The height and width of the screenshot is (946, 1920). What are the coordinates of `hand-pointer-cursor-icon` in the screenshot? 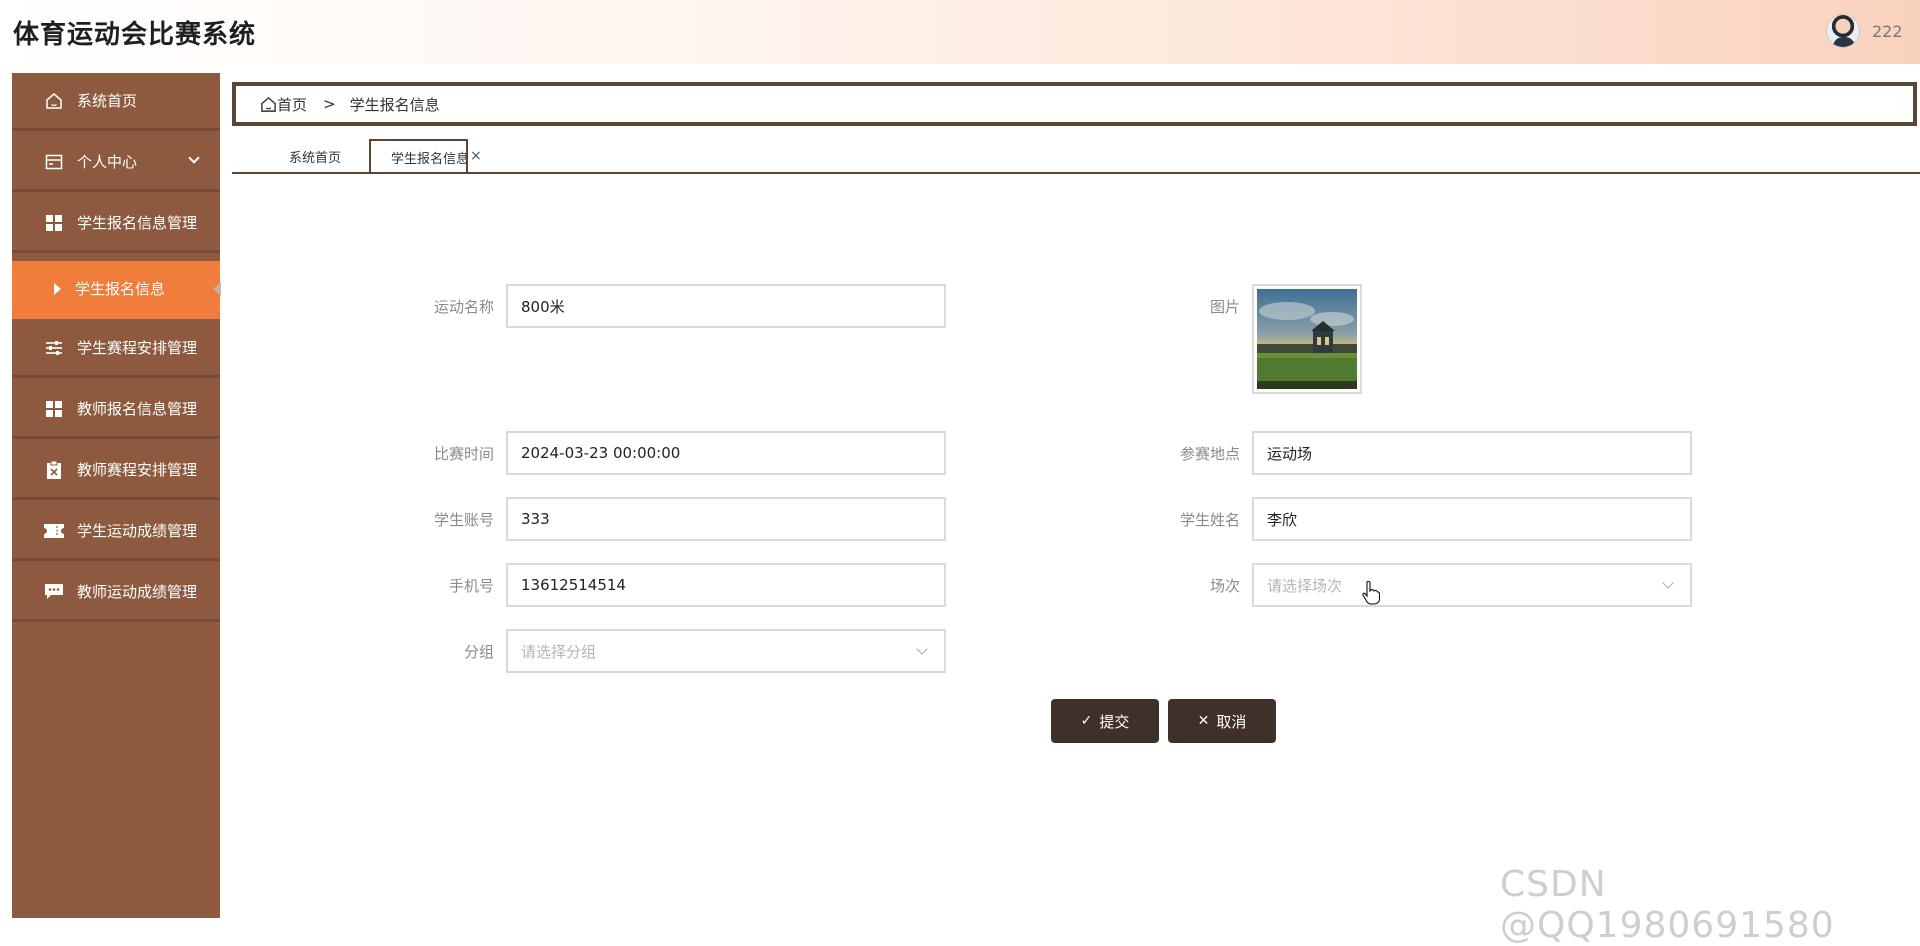 It's located at (1371, 594).